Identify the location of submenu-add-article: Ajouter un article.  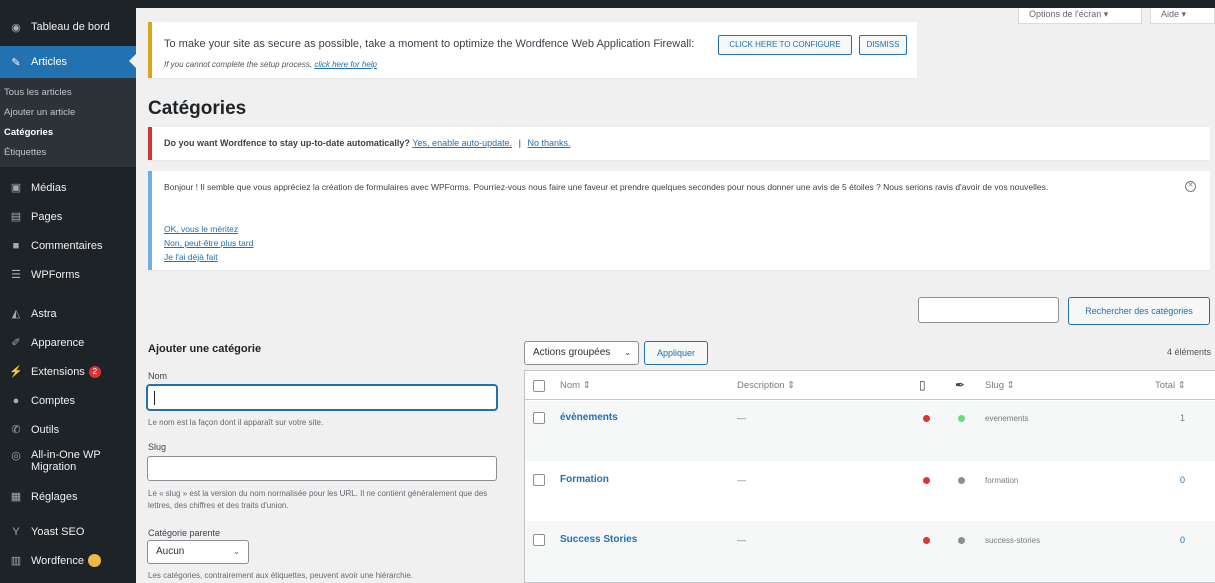
(68, 113).